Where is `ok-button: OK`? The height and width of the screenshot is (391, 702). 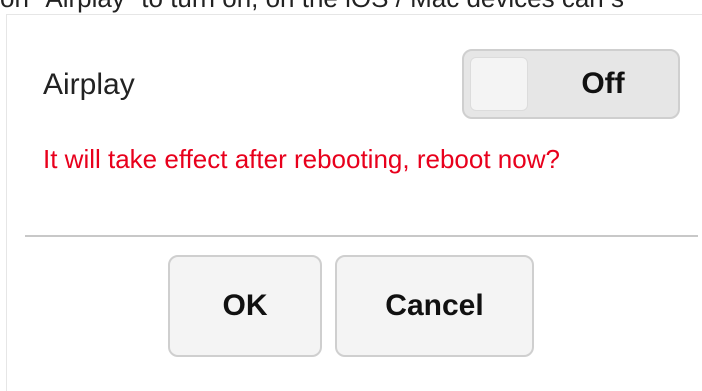
ok-button: OK is located at coordinates (245, 306).